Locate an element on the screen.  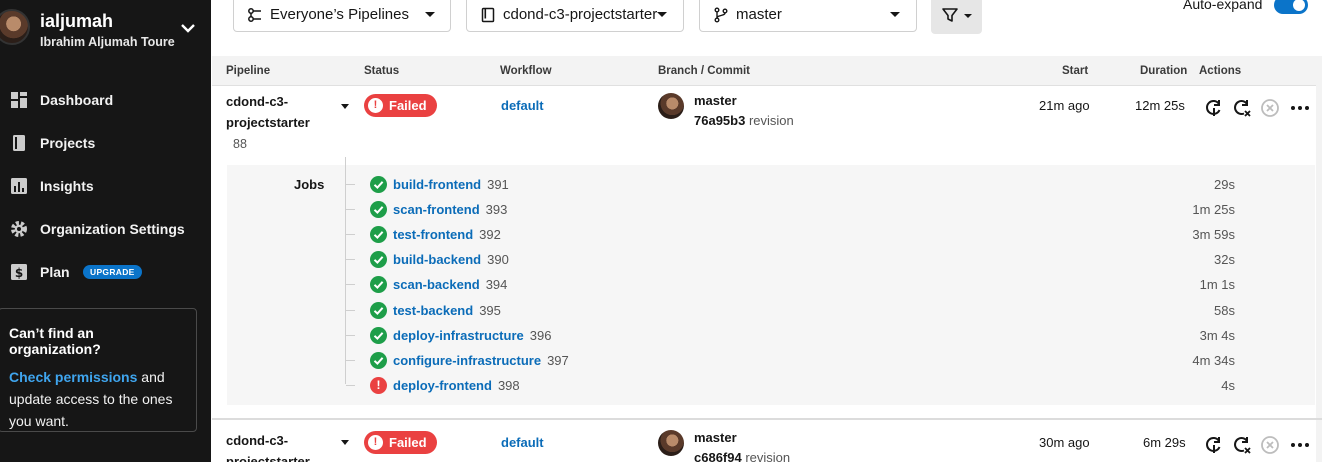
sidebar-item-label: Plan is located at coordinates (55, 272).